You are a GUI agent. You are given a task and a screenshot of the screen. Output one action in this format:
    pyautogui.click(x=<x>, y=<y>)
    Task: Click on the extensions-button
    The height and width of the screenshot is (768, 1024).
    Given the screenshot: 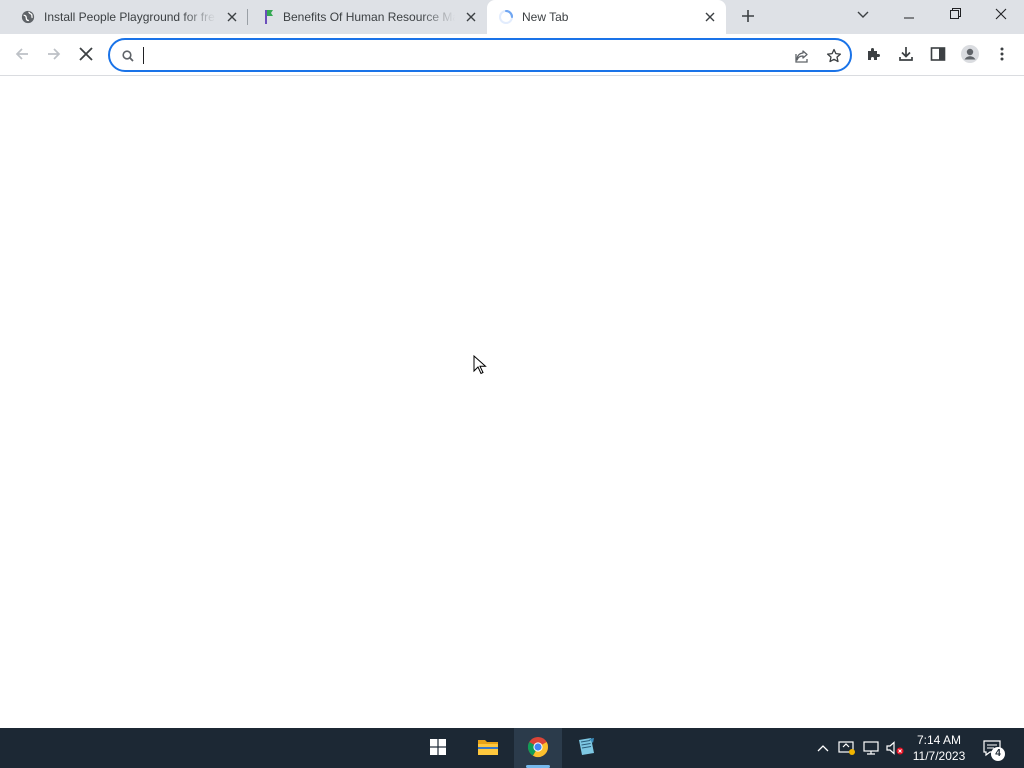 What is the action you would take?
    pyautogui.click(x=874, y=55)
    